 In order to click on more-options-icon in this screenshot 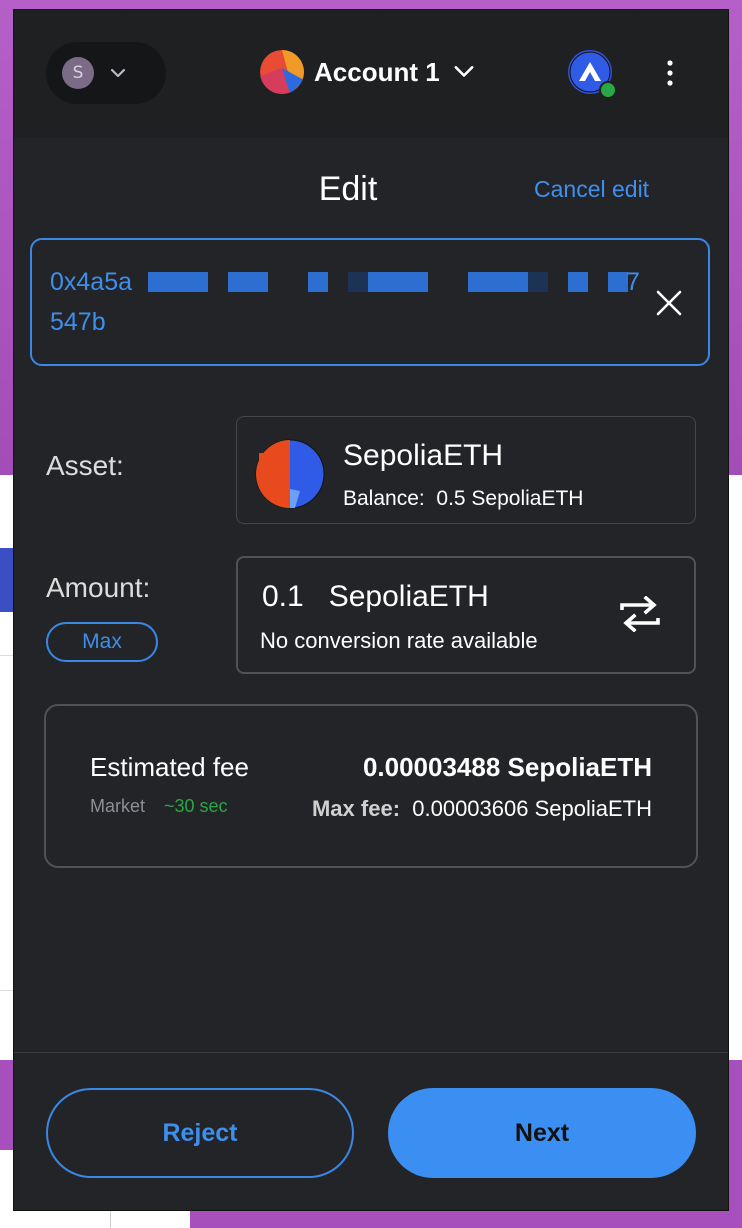, I will do `click(670, 74)`.